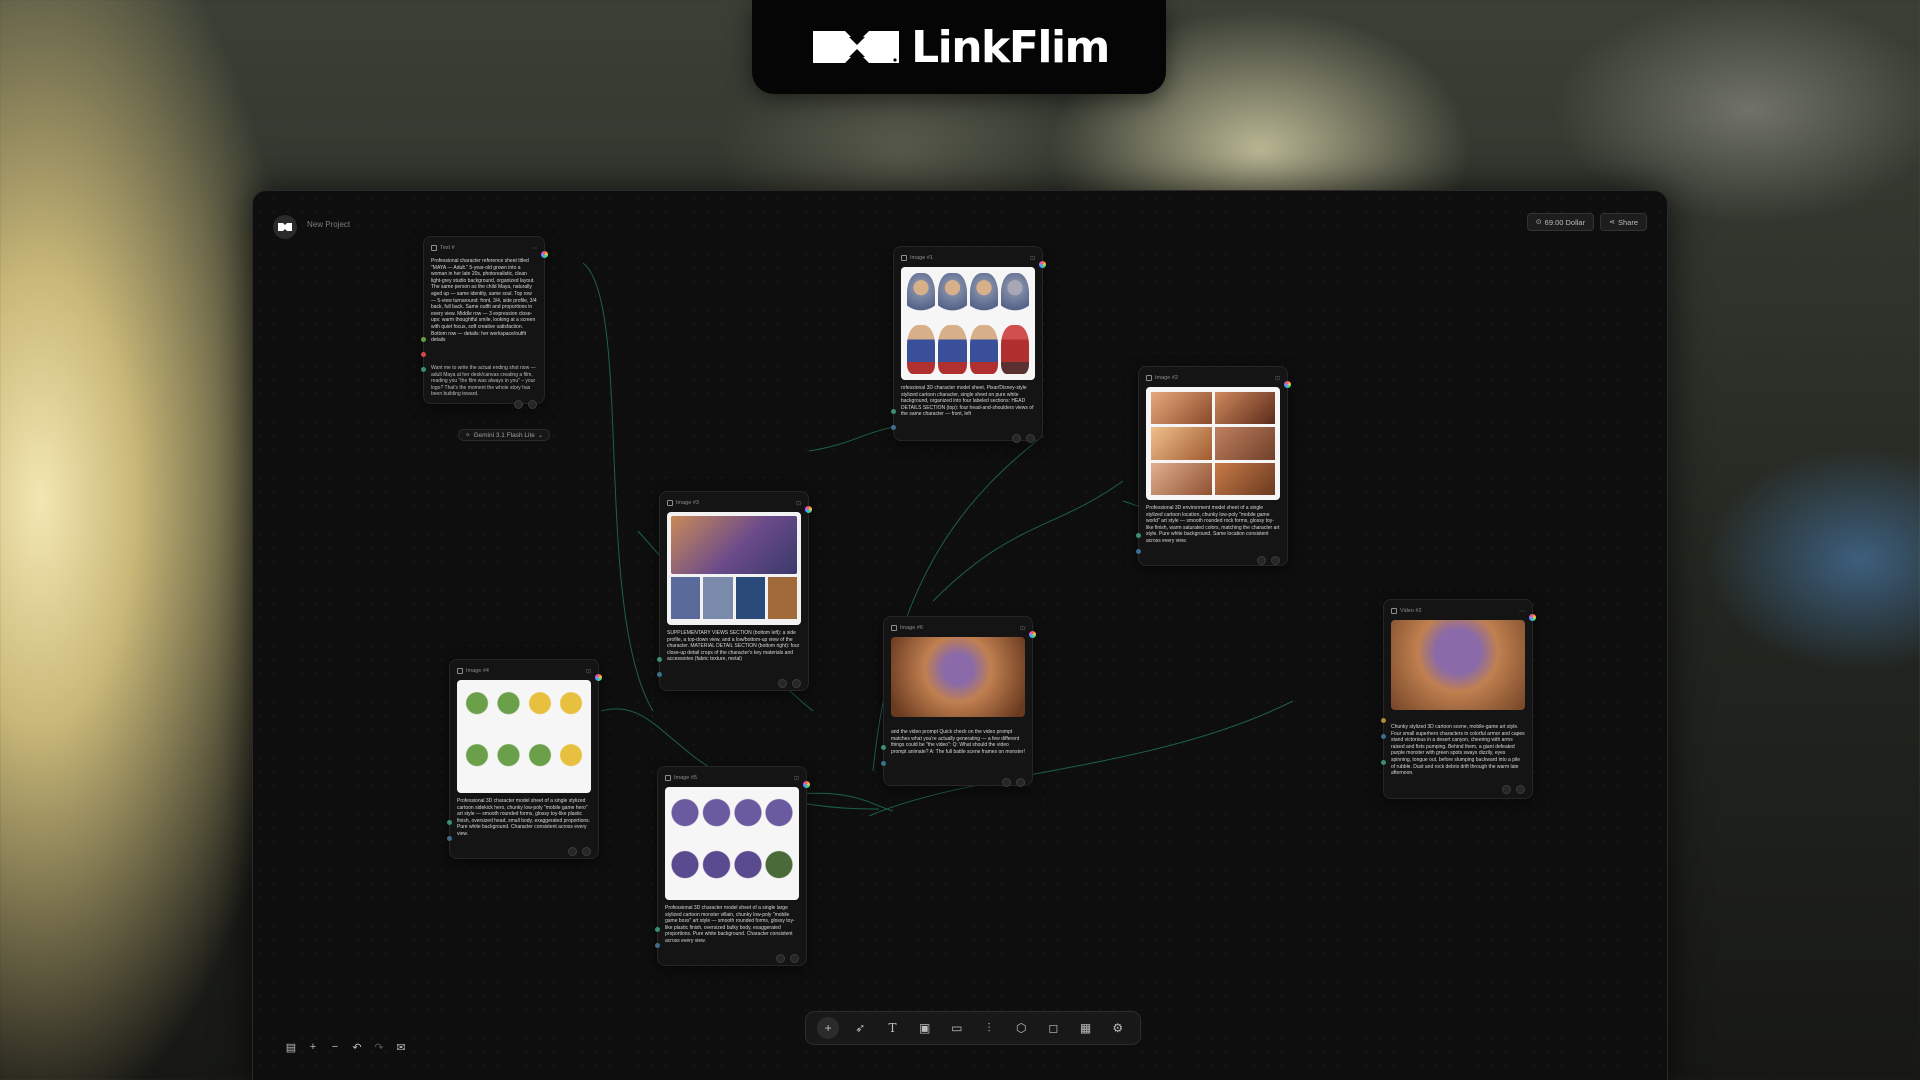 The height and width of the screenshot is (1080, 1920). I want to click on redo-icon: ↷, so click(379, 1047).